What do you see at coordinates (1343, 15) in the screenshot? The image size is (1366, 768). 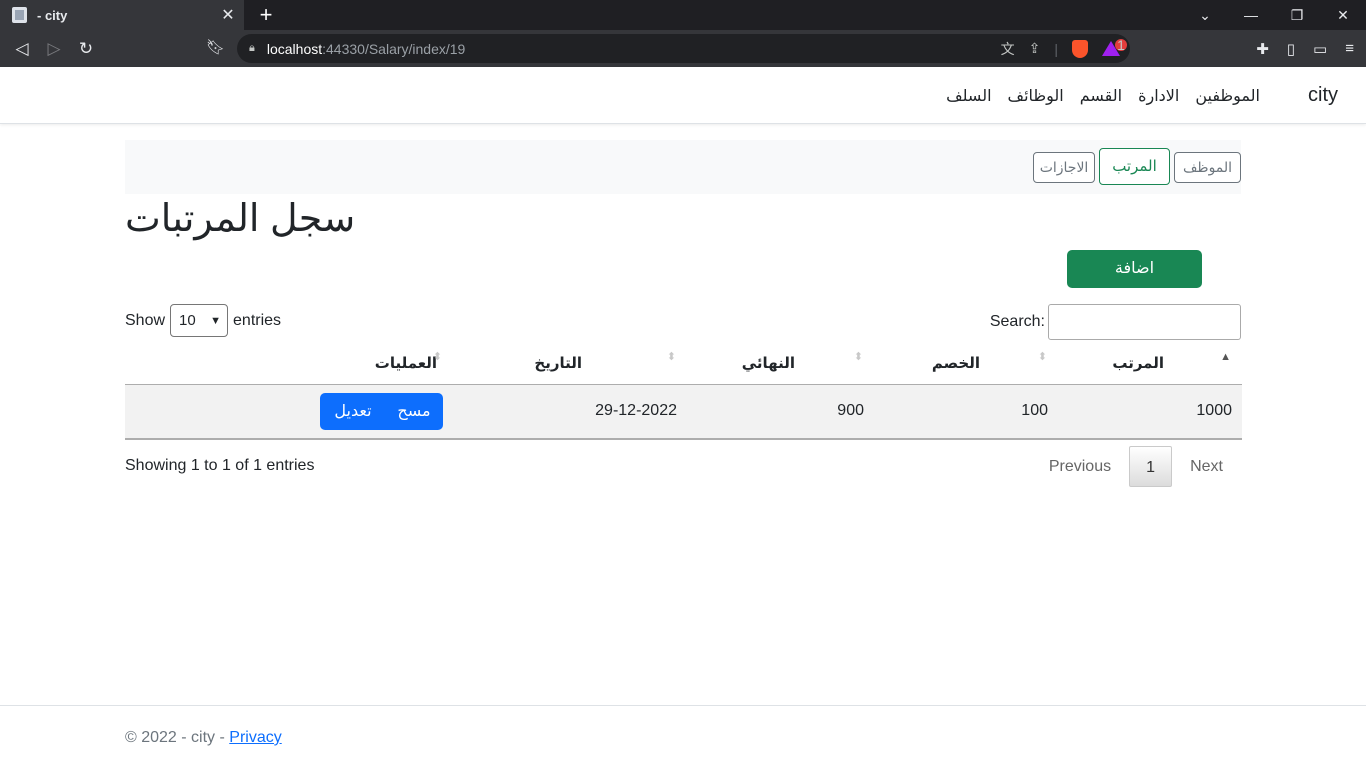 I see `close-window-icon: ✕` at bounding box center [1343, 15].